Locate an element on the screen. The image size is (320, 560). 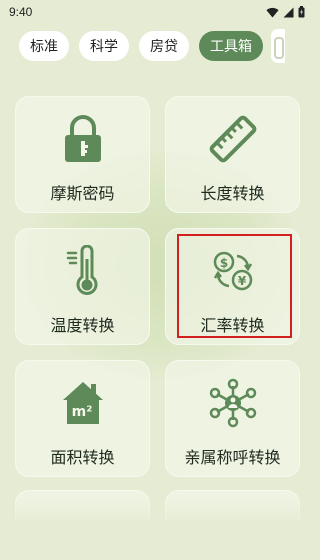
tab-toolbox: 工具箱 is located at coordinates (231, 46).